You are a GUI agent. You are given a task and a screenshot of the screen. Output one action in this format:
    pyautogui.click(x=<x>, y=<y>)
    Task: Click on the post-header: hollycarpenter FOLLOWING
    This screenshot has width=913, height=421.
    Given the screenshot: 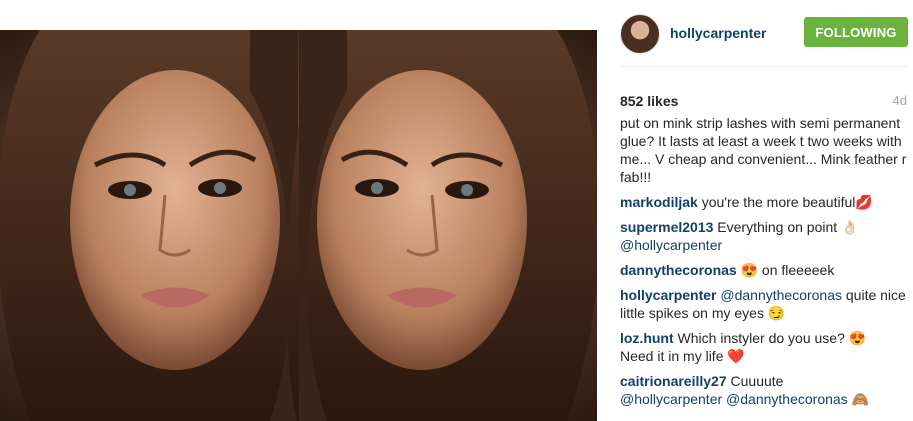 What is the action you would take?
    pyautogui.click(x=765, y=34)
    